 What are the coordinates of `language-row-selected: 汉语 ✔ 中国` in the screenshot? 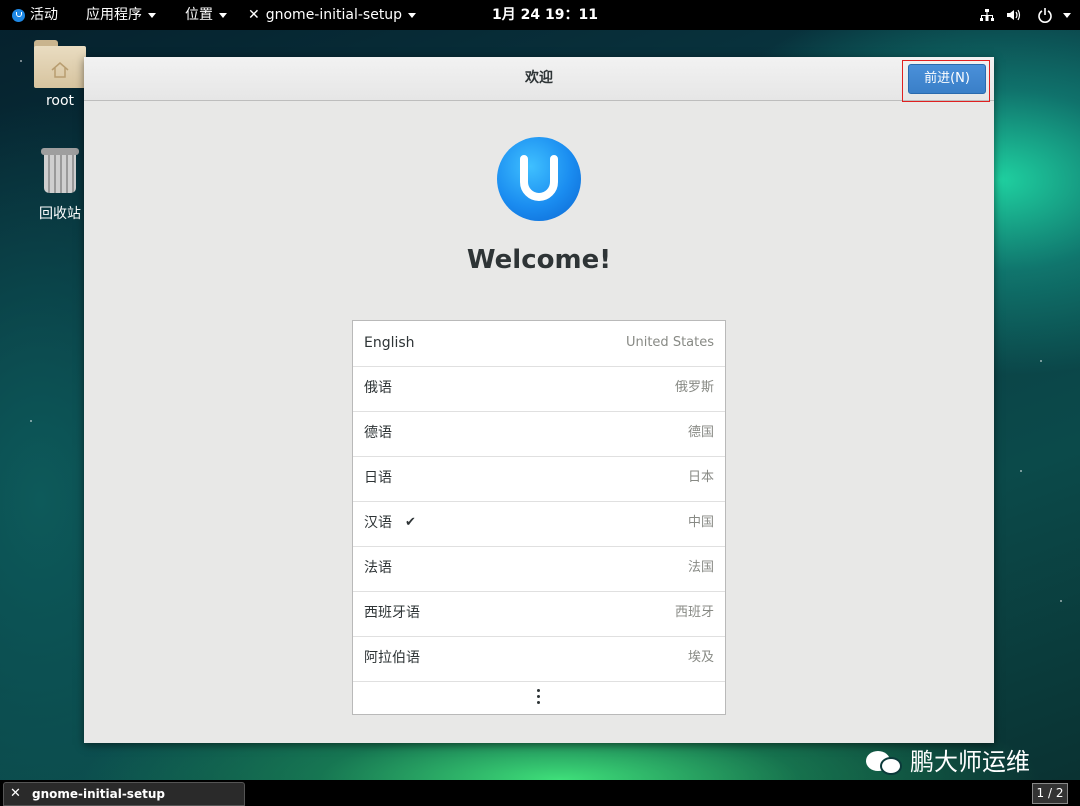 It's located at (539, 524).